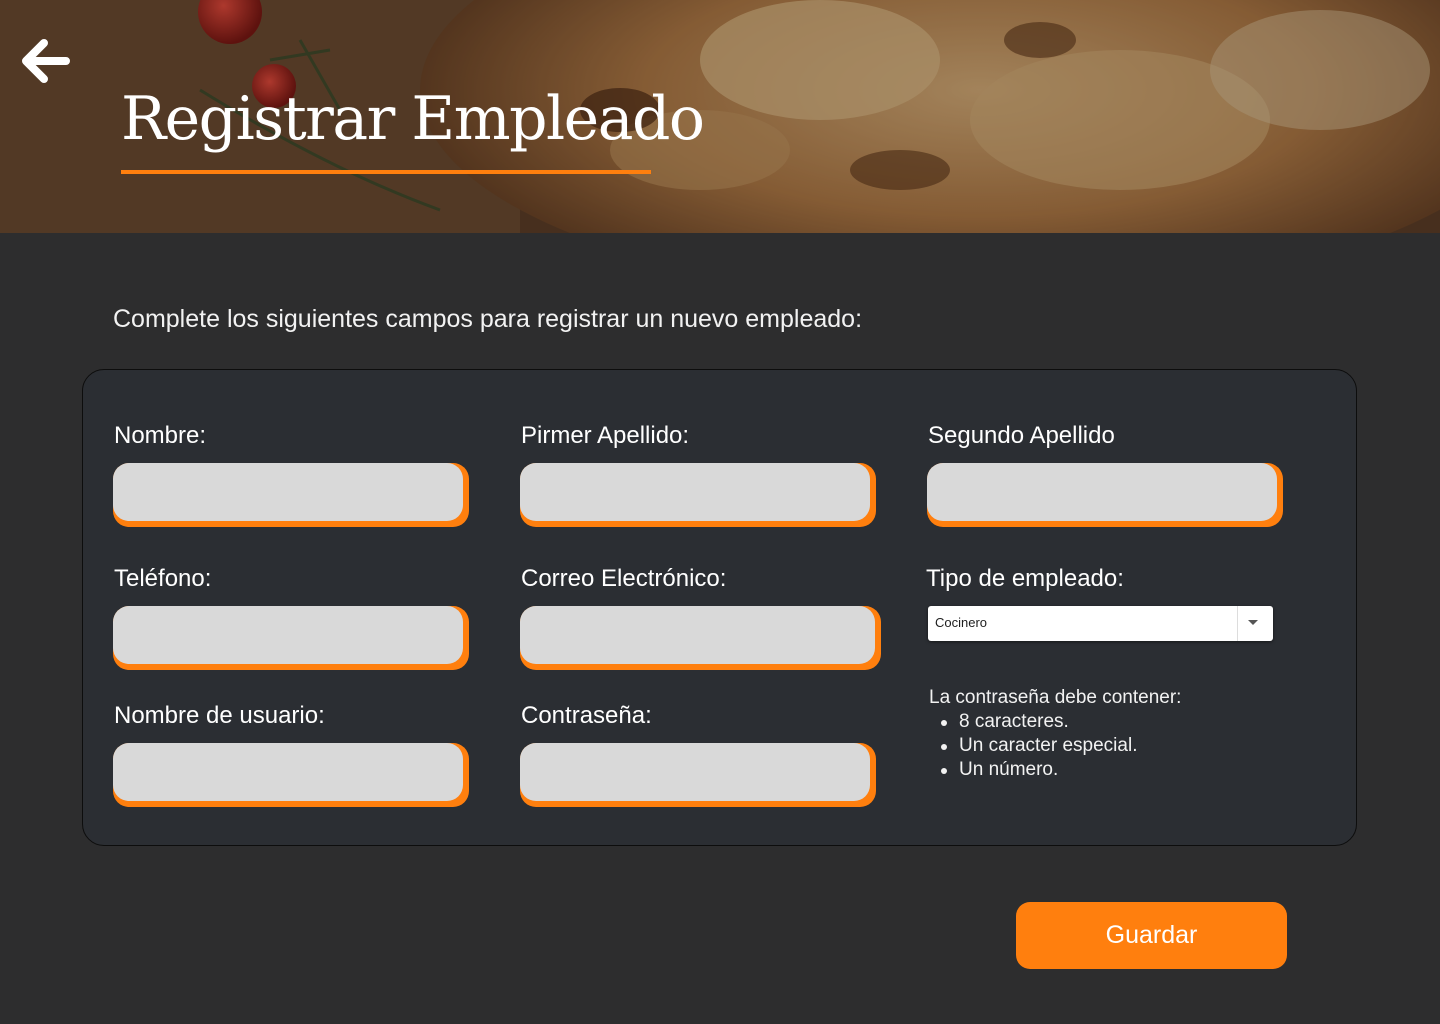 This screenshot has height=1024, width=1440. I want to click on contrasena-field-wrap, so click(698, 775).